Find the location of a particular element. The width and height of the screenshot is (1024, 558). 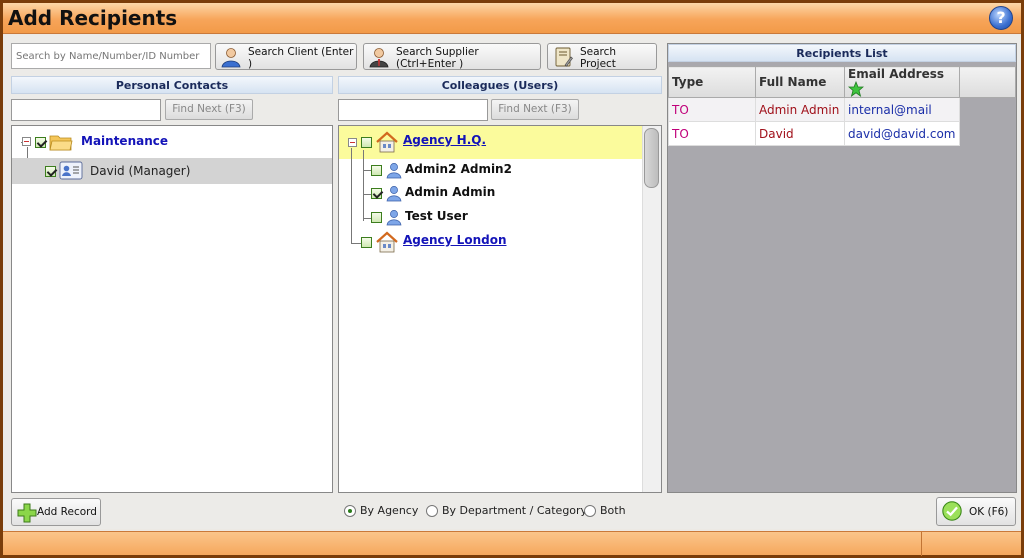

personal-find-input is located at coordinates (86, 110).